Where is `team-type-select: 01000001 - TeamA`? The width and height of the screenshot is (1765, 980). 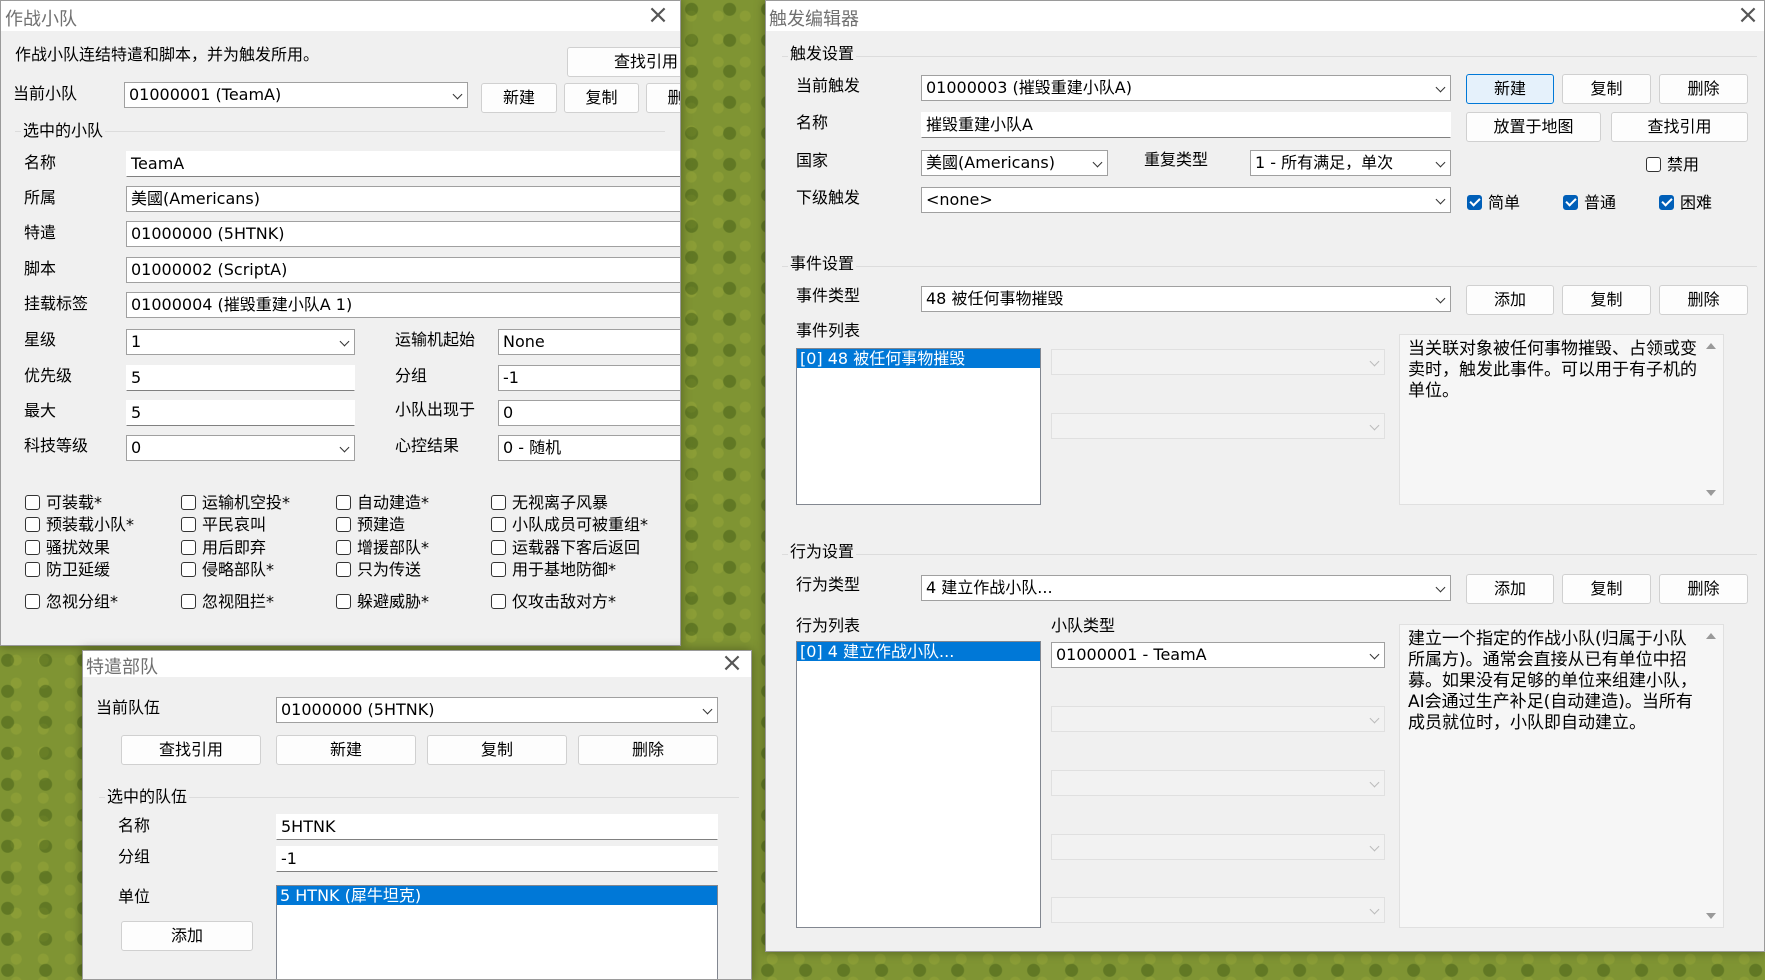
team-type-select: 01000001 - TeamA is located at coordinates (1218, 655).